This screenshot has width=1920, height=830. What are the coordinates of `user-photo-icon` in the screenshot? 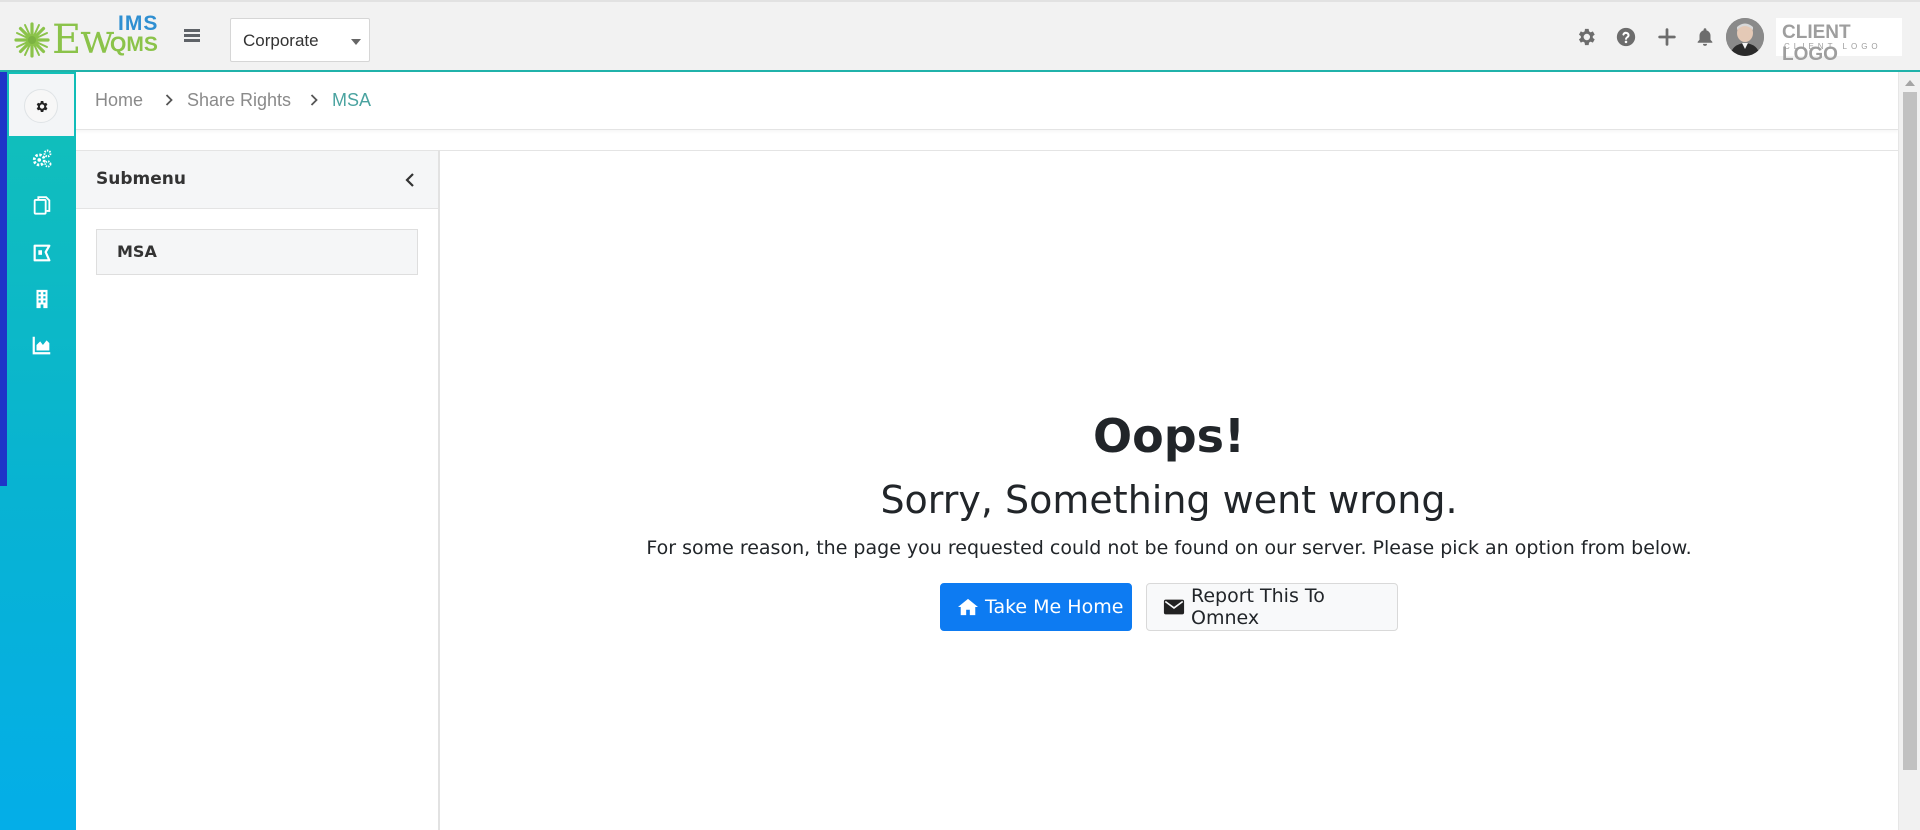 It's located at (1745, 37).